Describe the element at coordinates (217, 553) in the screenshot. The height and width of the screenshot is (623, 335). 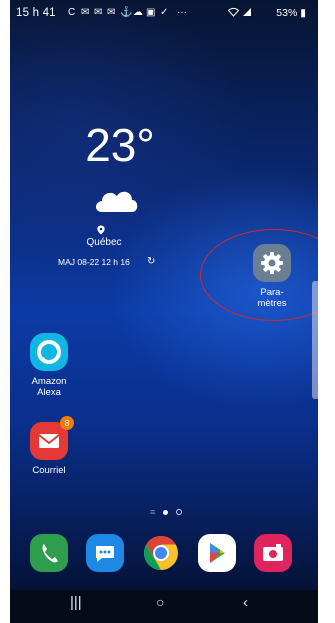
I see `play-store-icon` at that location.